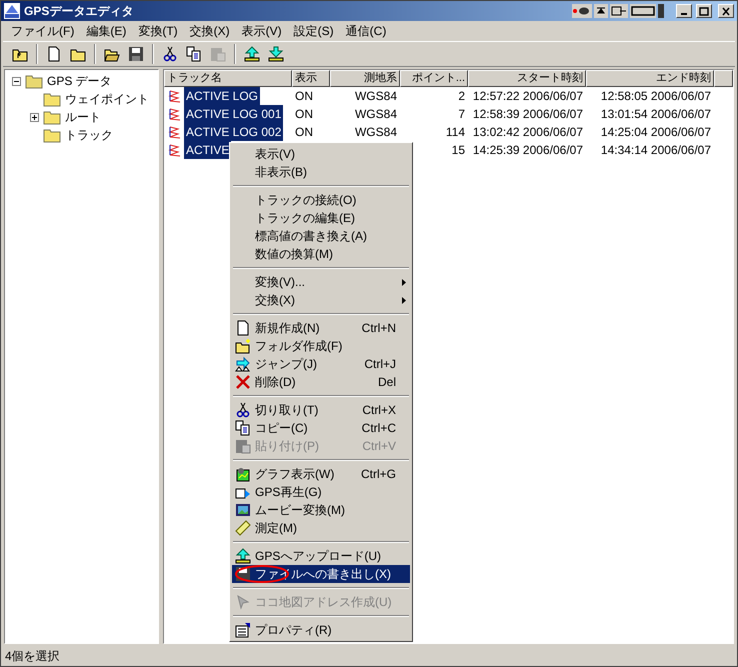  I want to click on cursor-icon, so click(243, 602).